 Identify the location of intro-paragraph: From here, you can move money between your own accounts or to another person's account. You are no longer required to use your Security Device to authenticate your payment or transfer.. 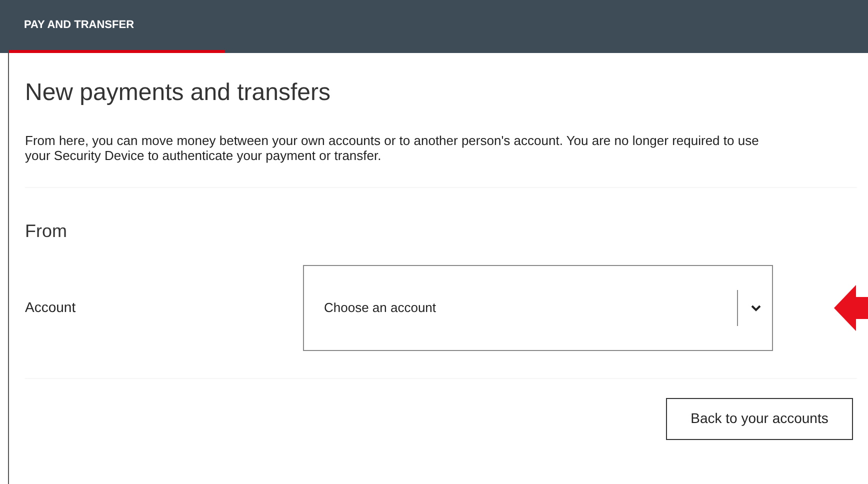
(392, 149).